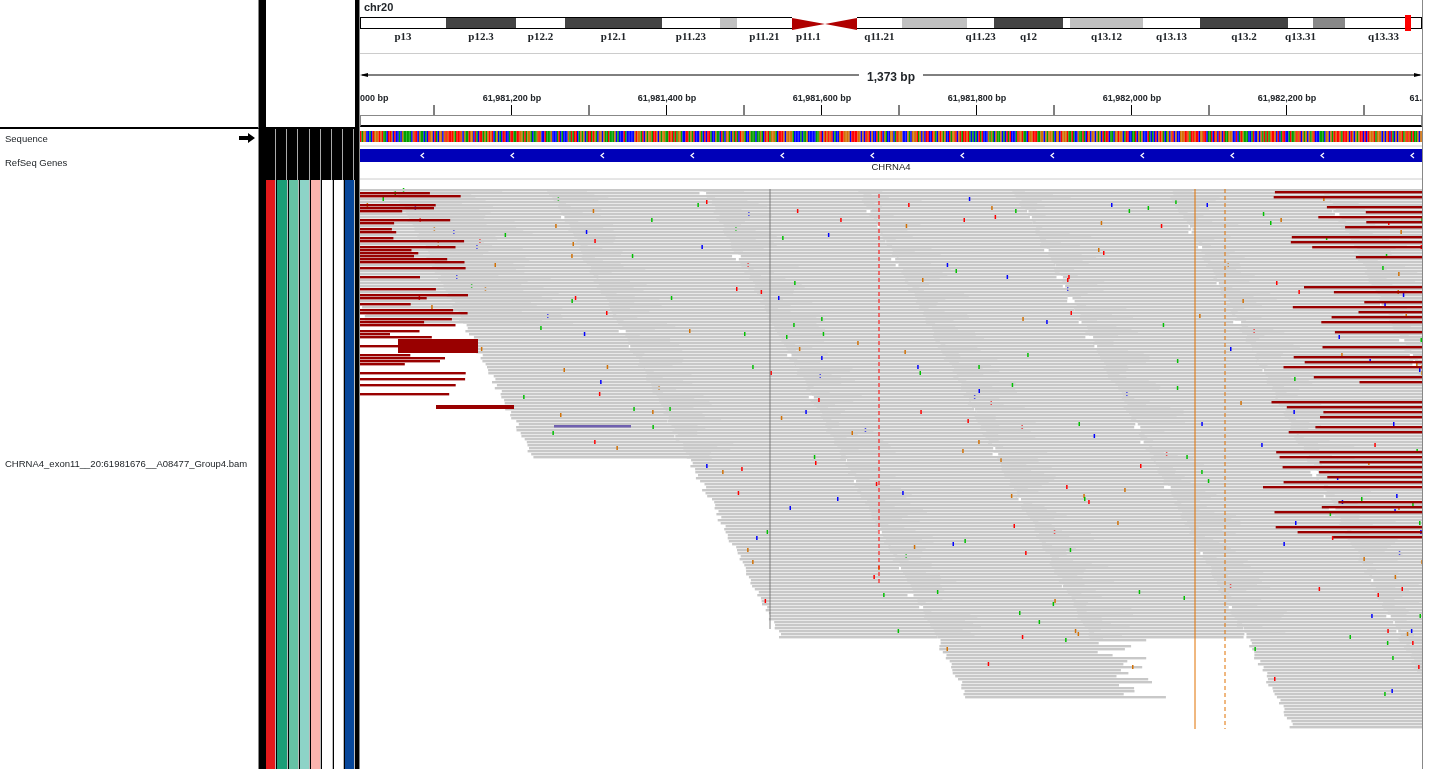 The width and height of the screenshot is (1440, 769). What do you see at coordinates (980, 36) in the screenshot?
I see `band-label: q11.23` at bounding box center [980, 36].